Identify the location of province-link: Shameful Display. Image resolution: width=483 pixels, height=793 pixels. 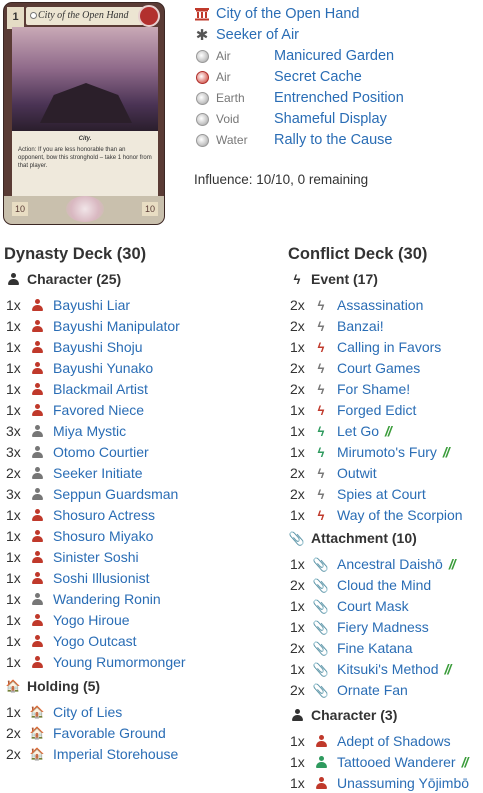
(330, 119).